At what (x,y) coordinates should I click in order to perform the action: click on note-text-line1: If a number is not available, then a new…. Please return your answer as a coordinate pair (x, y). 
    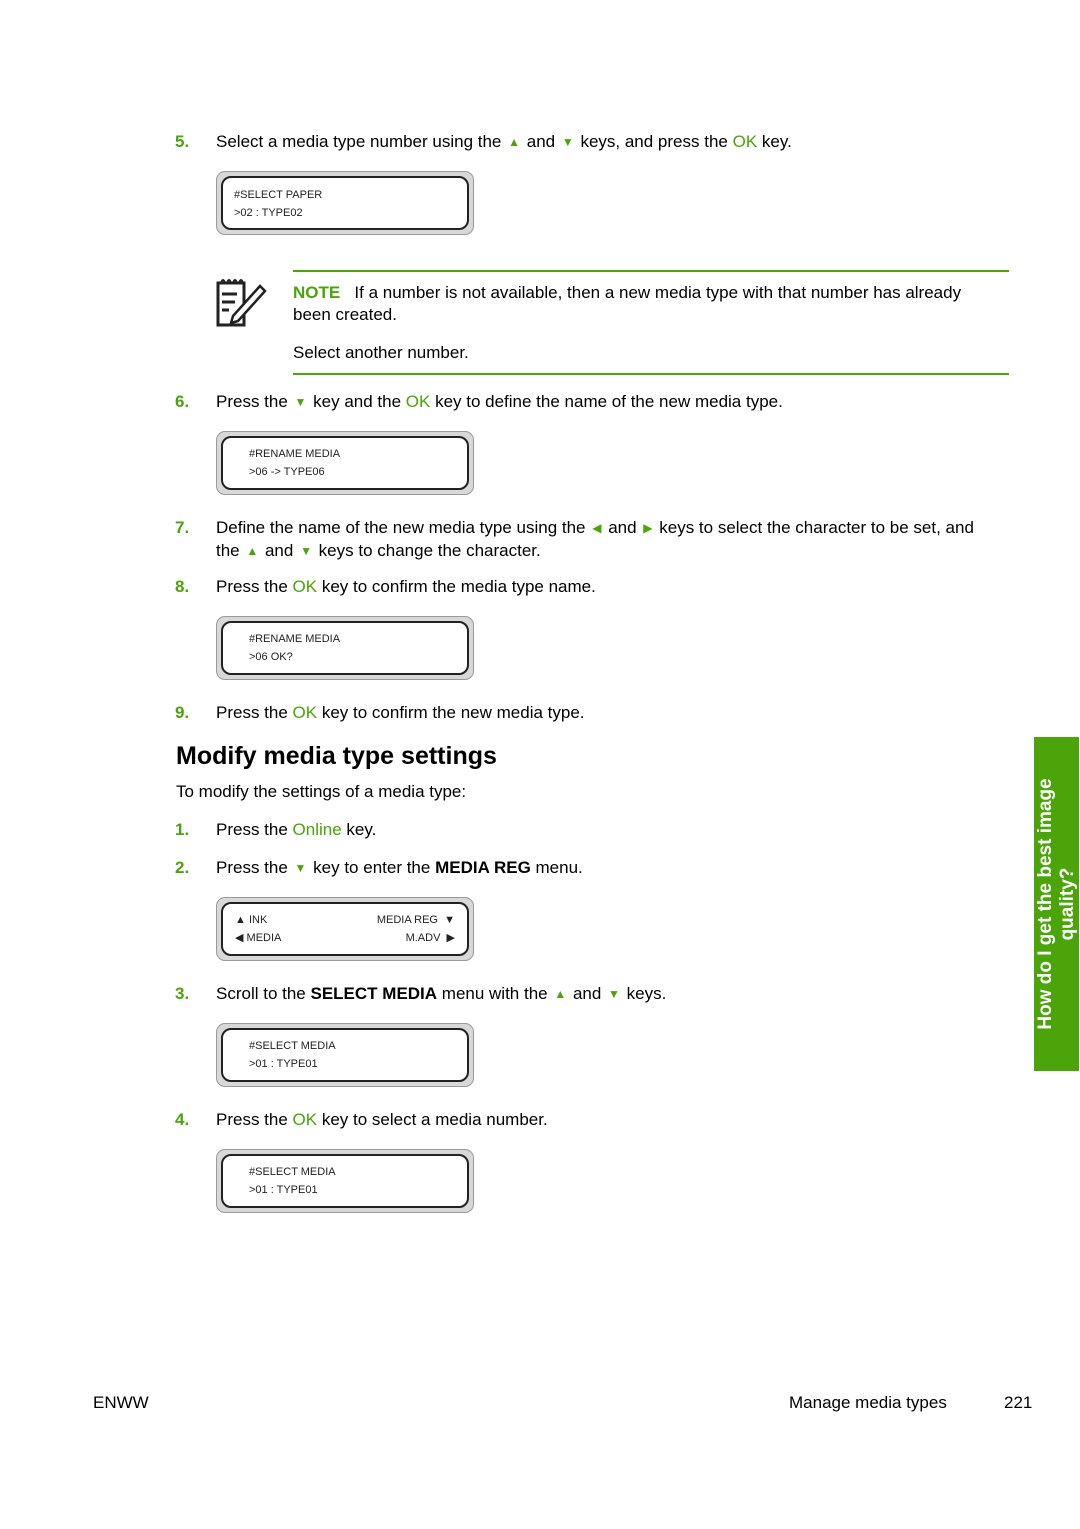
    Looking at the image, I should click on (658, 292).